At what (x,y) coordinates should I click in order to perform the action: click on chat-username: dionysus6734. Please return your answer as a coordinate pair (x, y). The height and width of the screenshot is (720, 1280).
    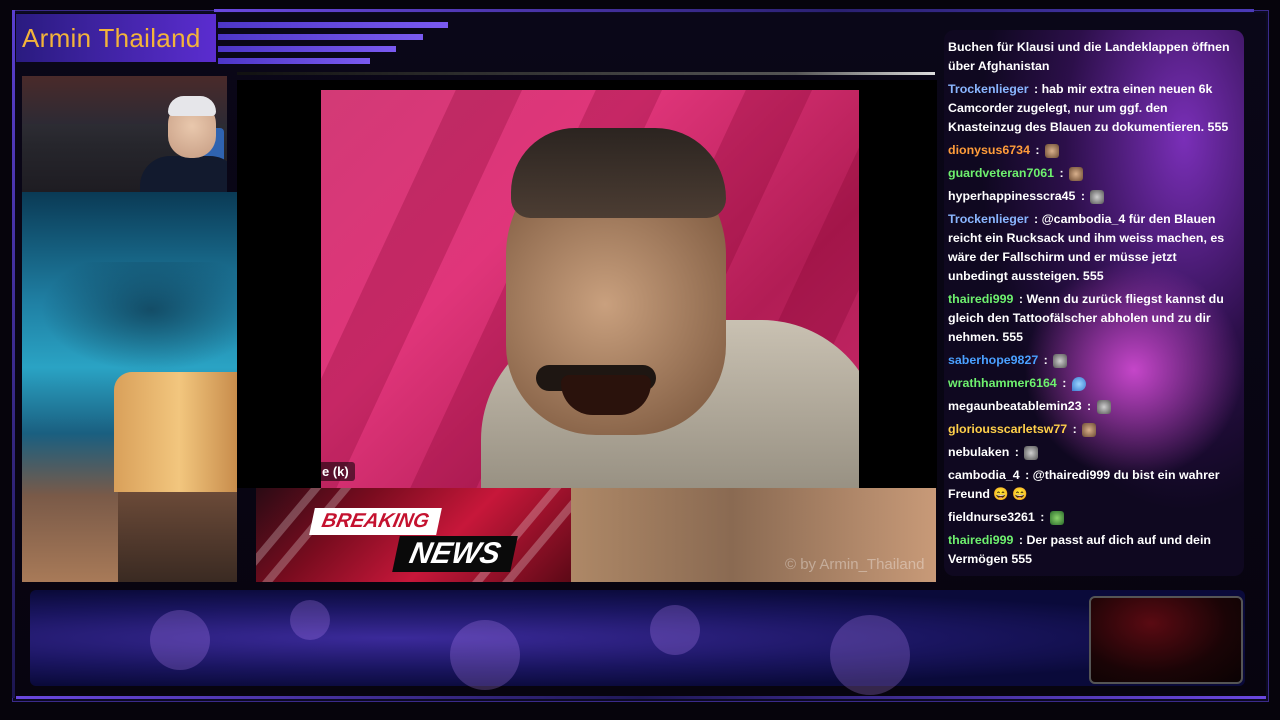
    Looking at the image, I should click on (989, 150).